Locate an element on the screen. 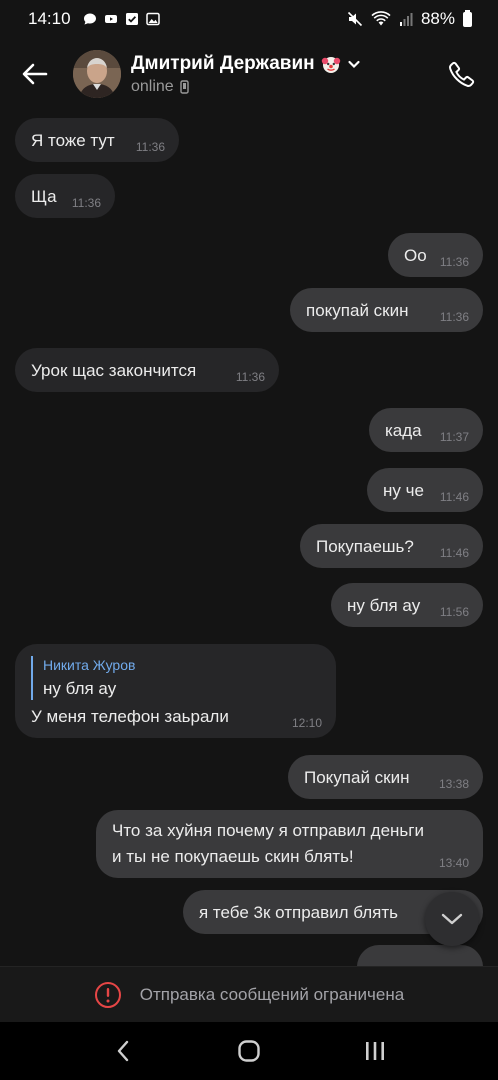  presence-status: online is located at coordinates (246, 87).